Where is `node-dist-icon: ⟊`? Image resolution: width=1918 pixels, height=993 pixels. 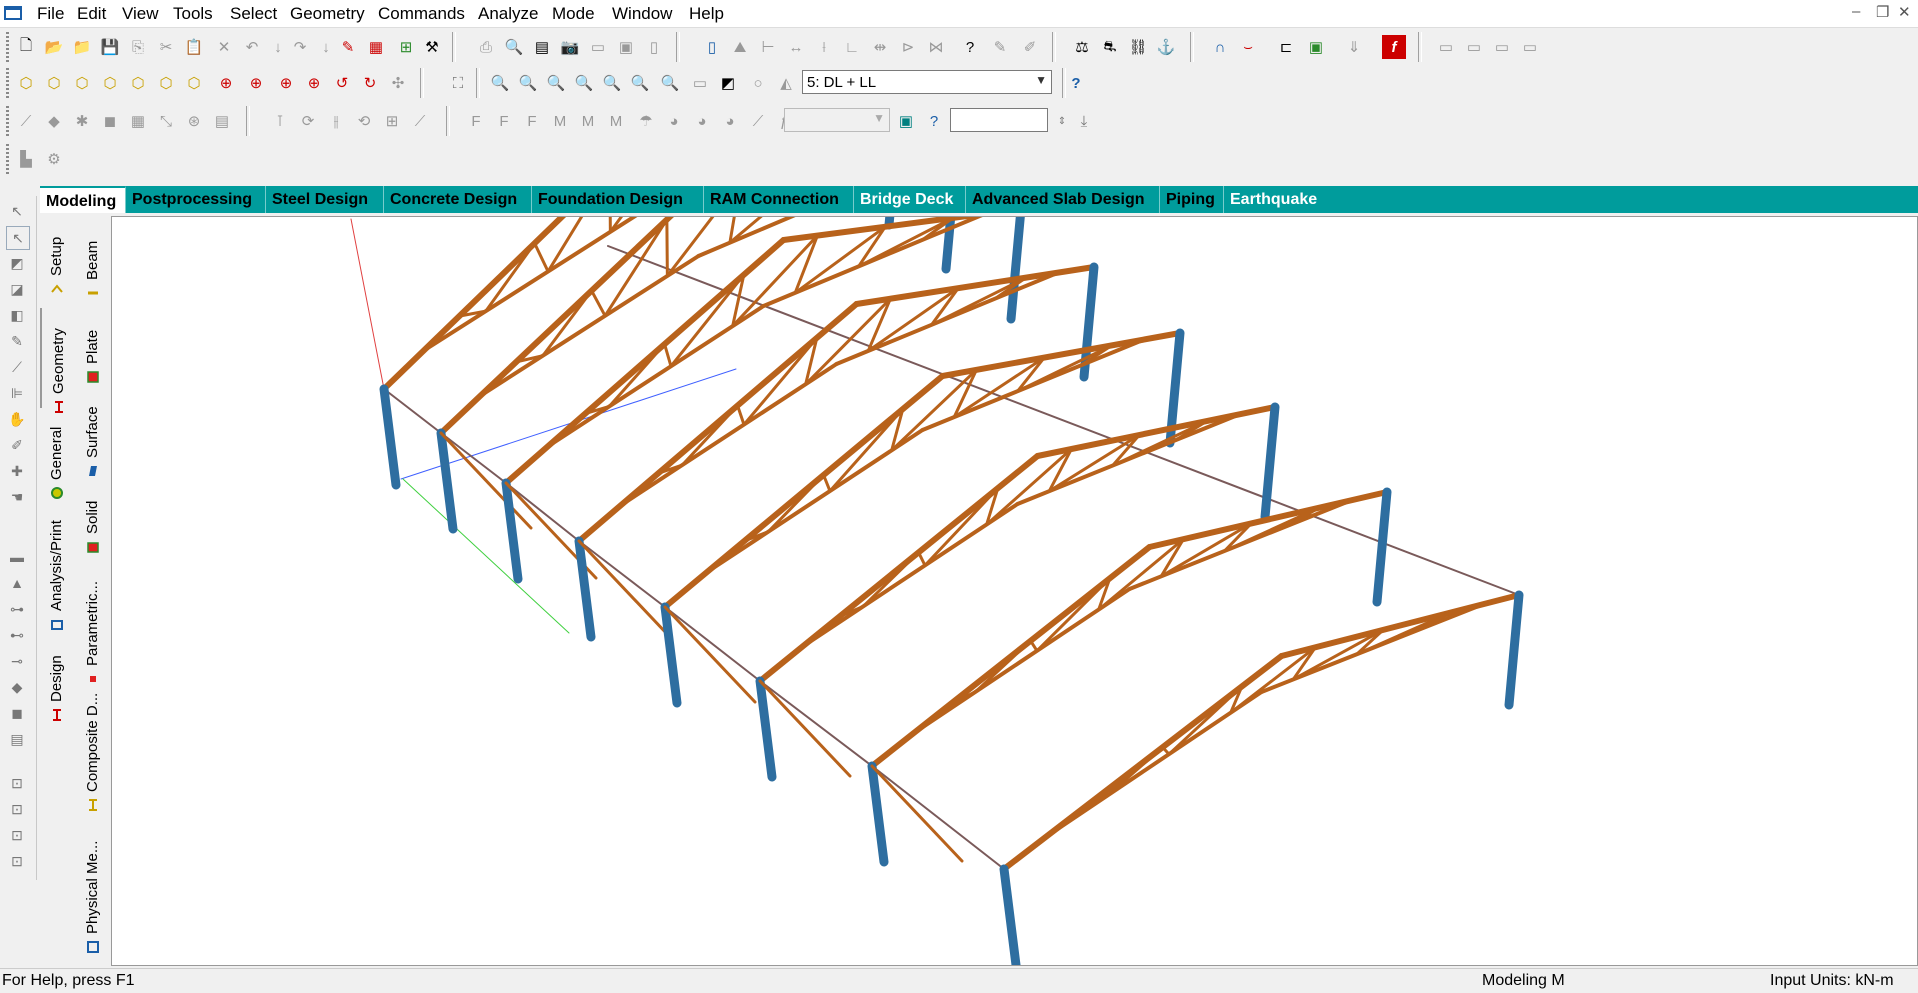
node-dist-icon: ⟊ is located at coordinates (824, 47).